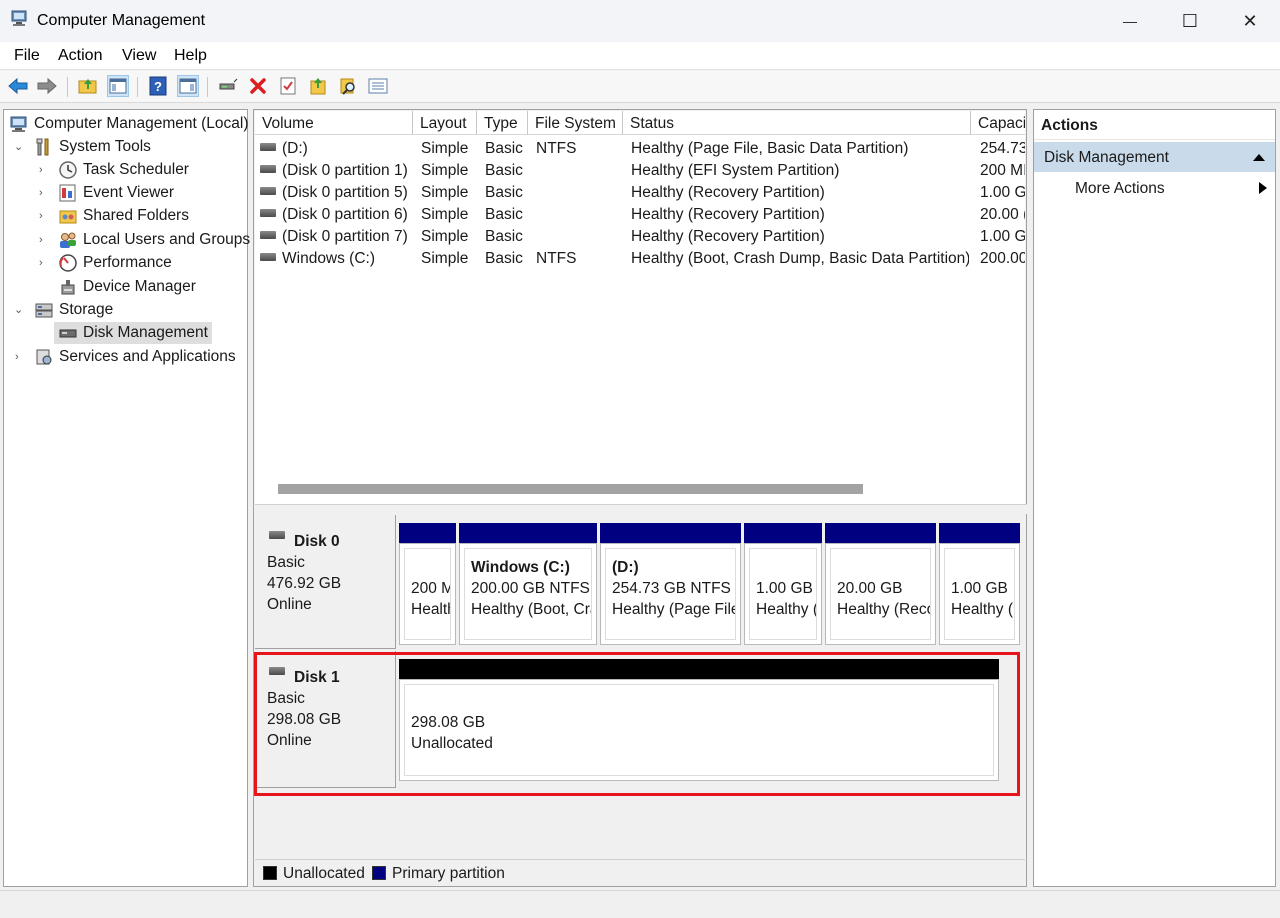  I want to click on tree-item-services-apps: Services and Applications, so click(135, 357).